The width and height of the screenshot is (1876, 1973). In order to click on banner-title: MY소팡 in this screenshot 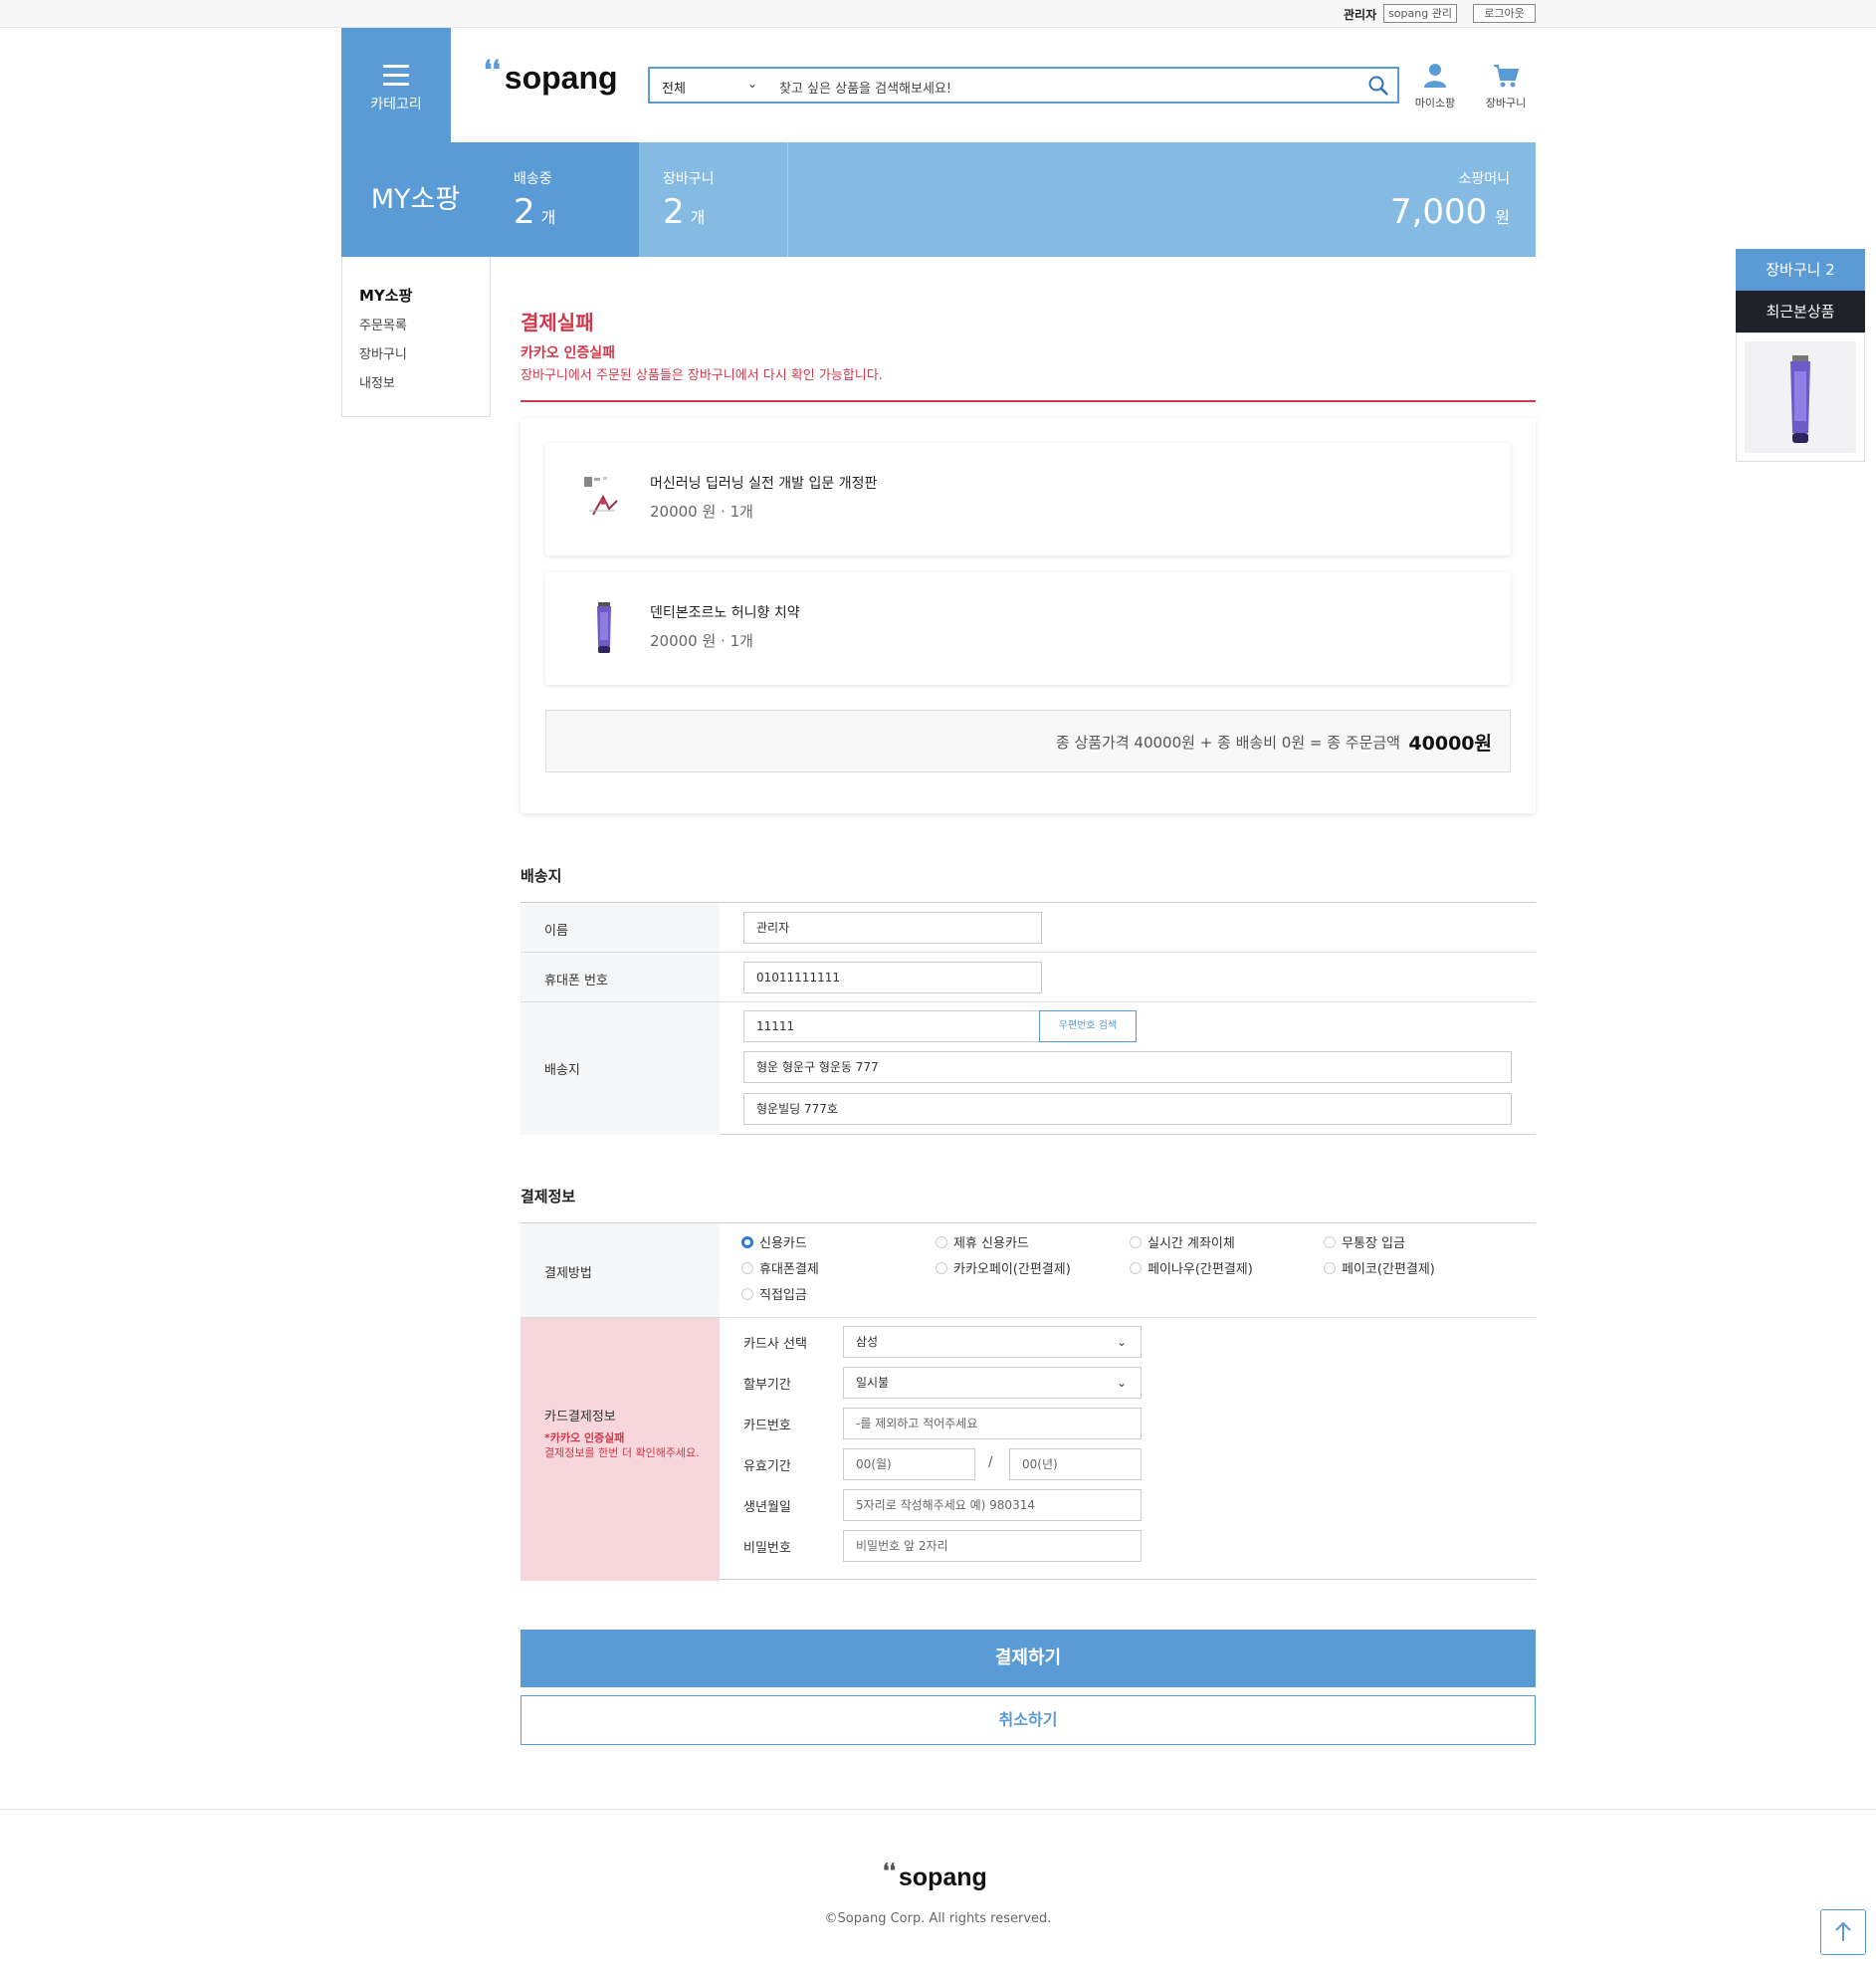, I will do `click(415, 199)`.